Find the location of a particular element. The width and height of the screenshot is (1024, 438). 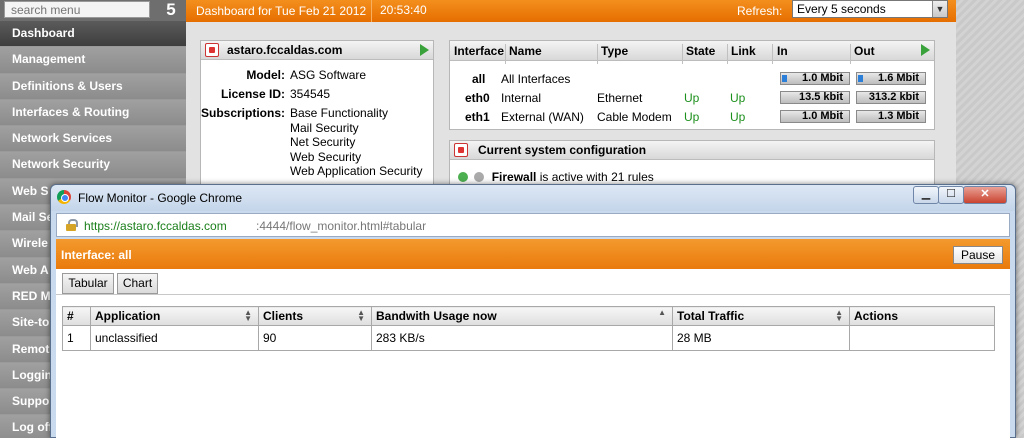

close-button: ✕ is located at coordinates (985, 195).